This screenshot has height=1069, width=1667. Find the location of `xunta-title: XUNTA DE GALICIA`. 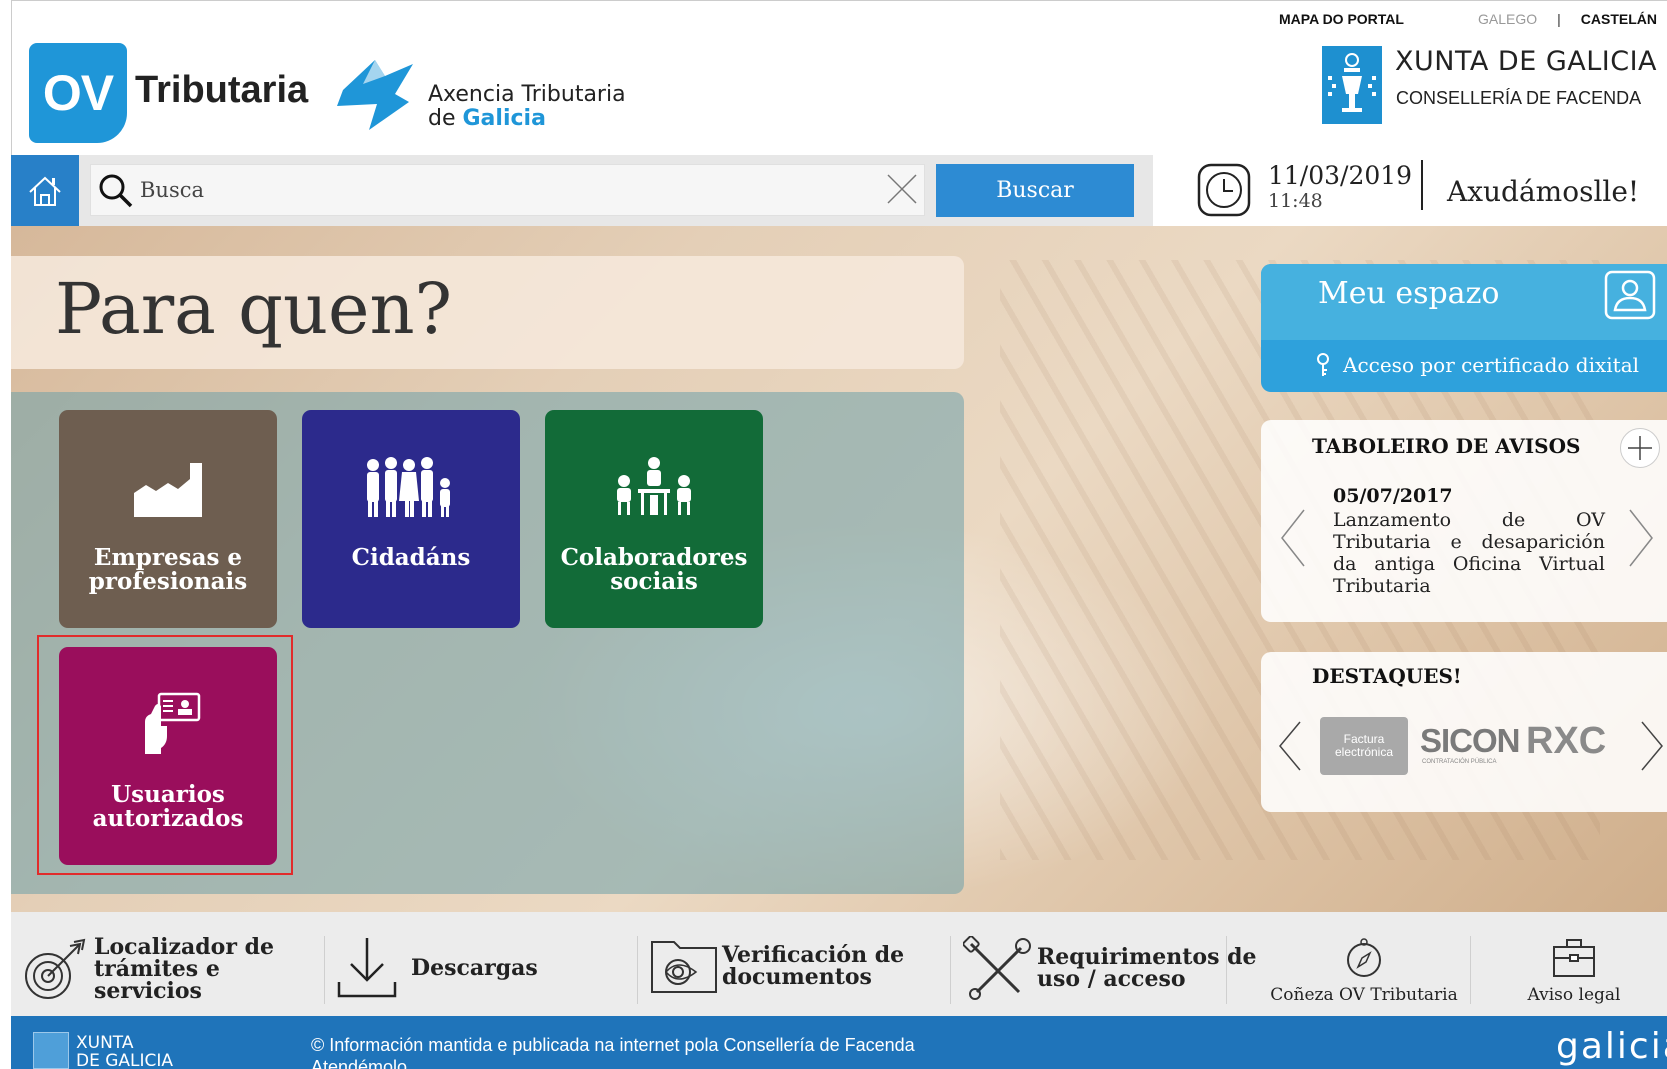

xunta-title: XUNTA DE GALICIA is located at coordinates (1526, 61).